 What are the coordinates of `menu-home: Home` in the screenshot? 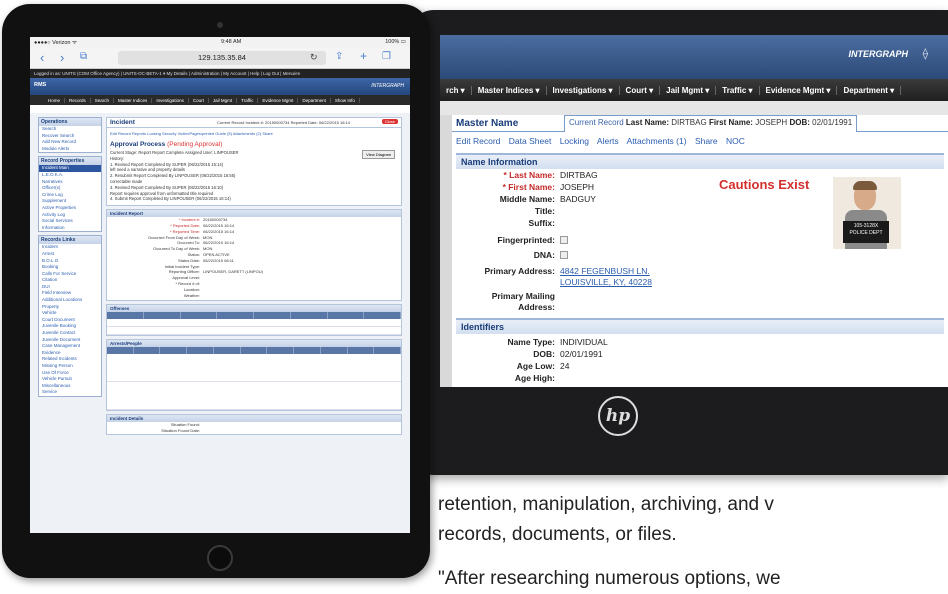 It's located at (55, 100).